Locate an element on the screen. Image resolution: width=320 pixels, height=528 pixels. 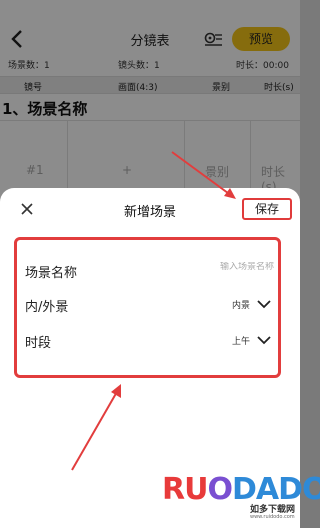
time-period-row: 时段 上午 is located at coordinates (149, 341).